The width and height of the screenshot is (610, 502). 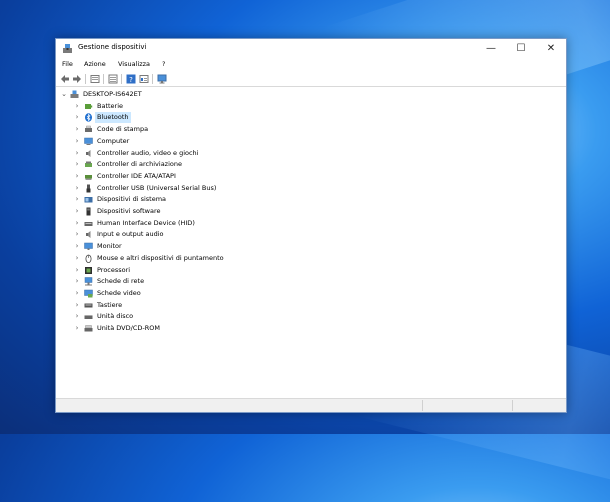 What do you see at coordinates (128, 328) in the screenshot?
I see `tree-item-label: Unità DVD/CD-ROM` at bounding box center [128, 328].